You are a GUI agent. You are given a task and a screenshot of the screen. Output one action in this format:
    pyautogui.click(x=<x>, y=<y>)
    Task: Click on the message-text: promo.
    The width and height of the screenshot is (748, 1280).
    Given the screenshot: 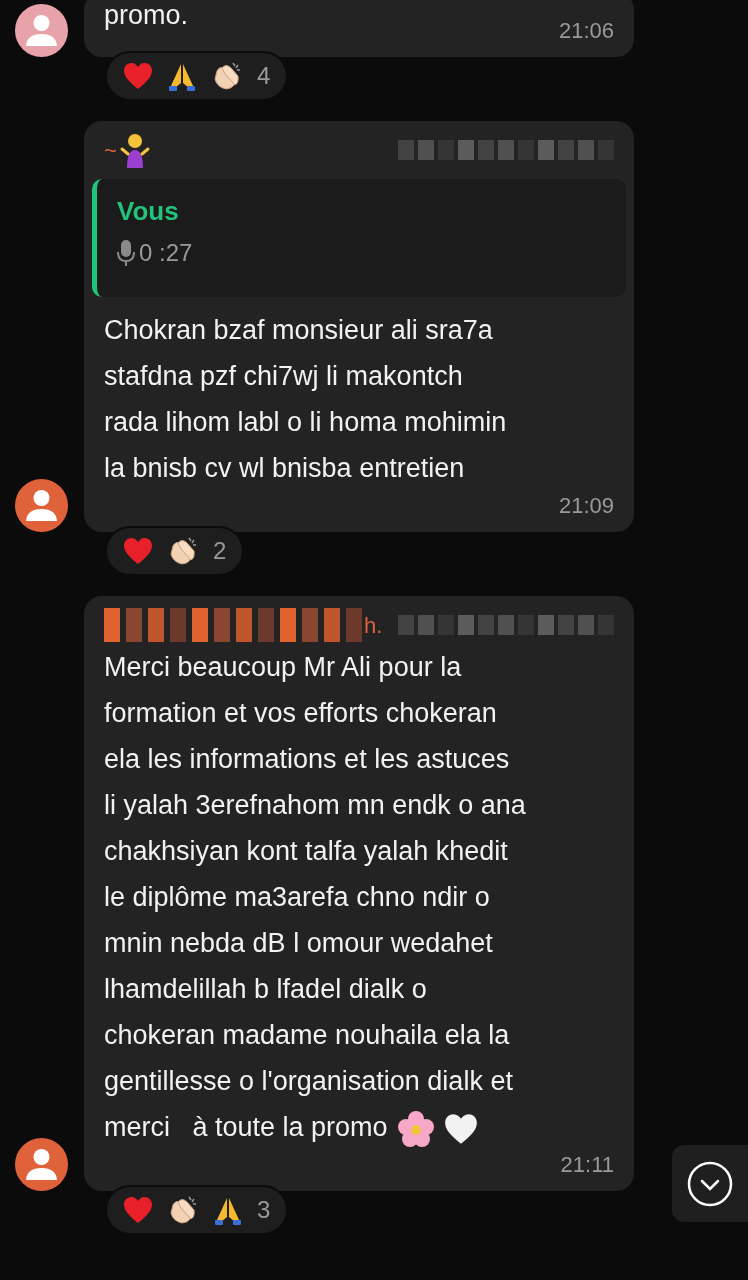 What is the action you would take?
    pyautogui.click(x=146, y=16)
    